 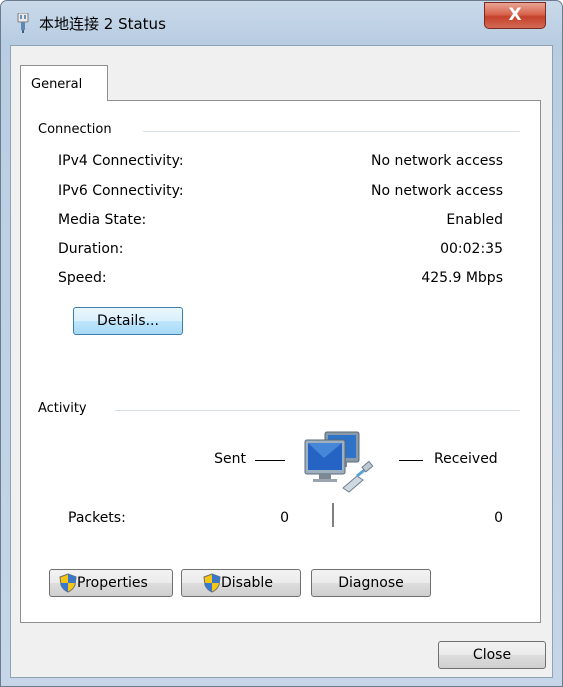 What do you see at coordinates (270, 460) in the screenshot?
I see `sent-line` at bounding box center [270, 460].